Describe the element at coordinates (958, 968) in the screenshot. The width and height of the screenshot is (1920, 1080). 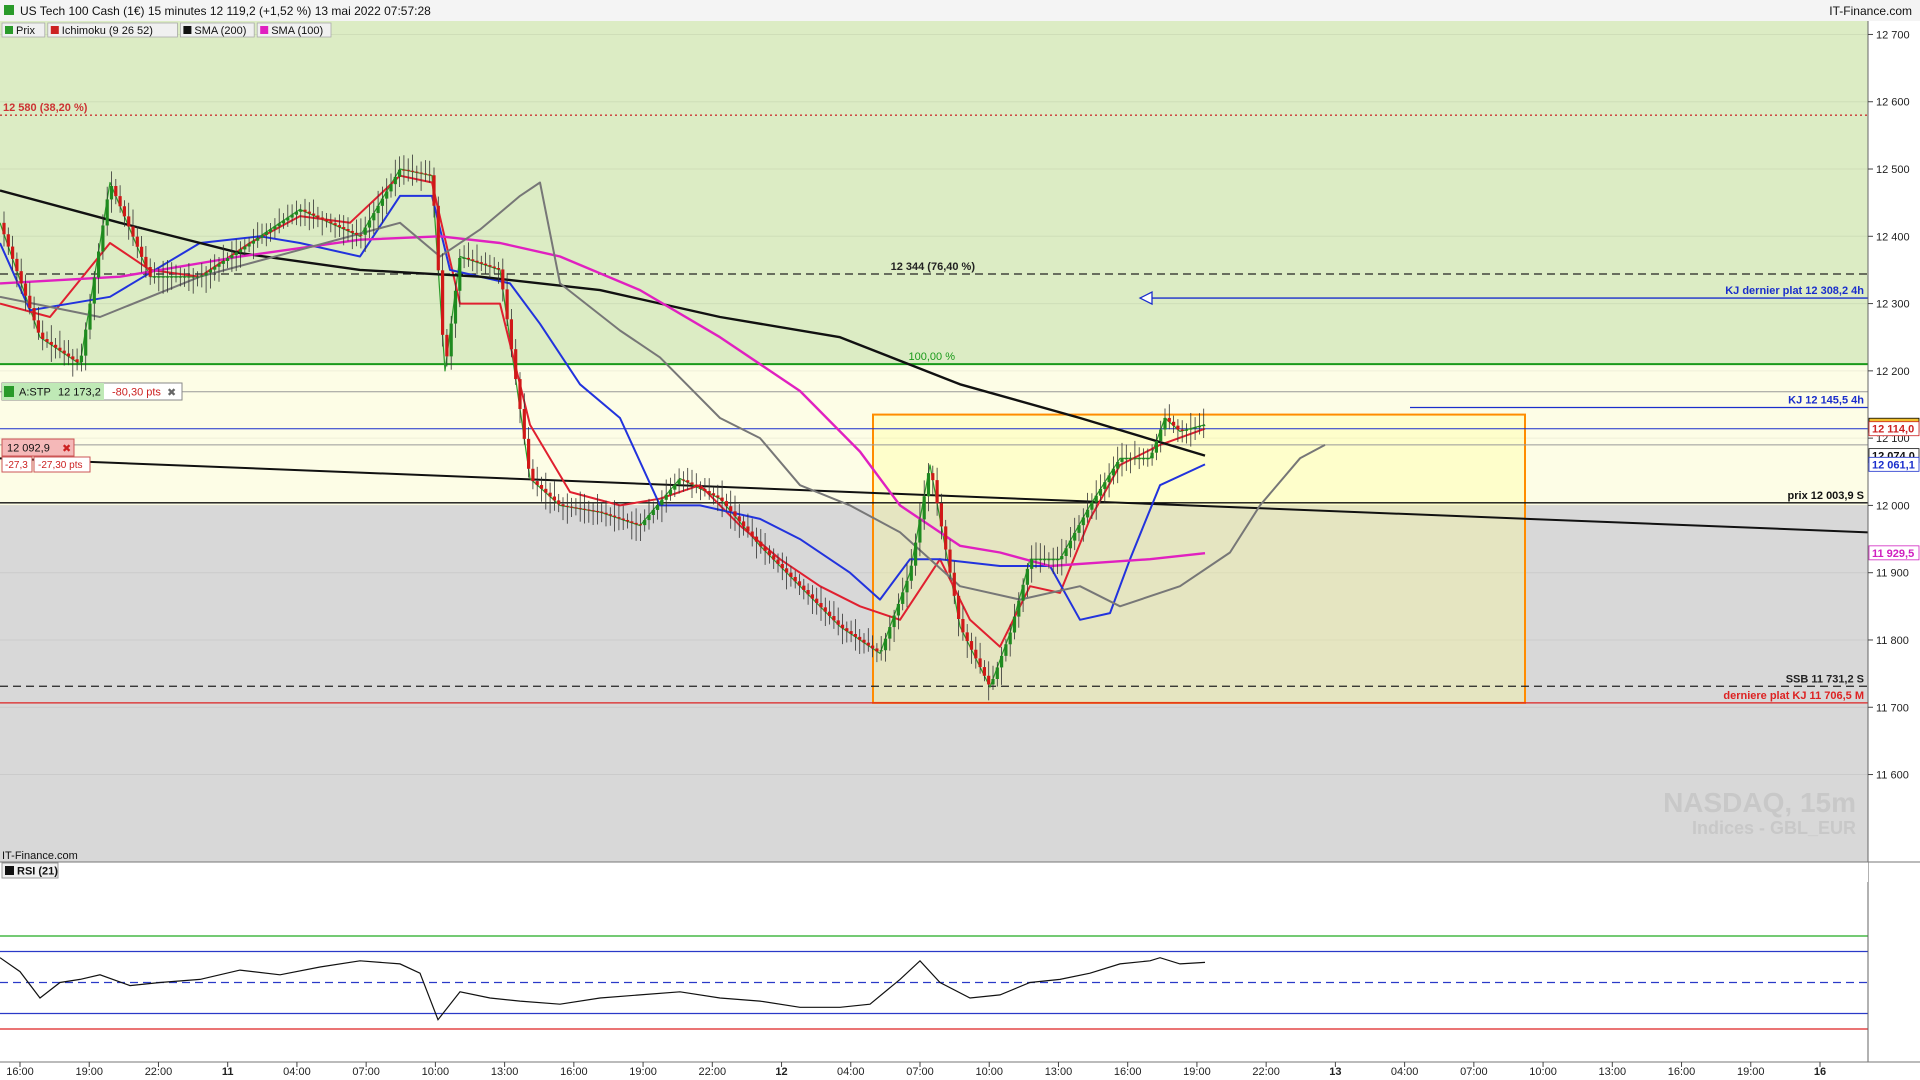
I see `rsi-panel: 1008060402063,327` at that location.